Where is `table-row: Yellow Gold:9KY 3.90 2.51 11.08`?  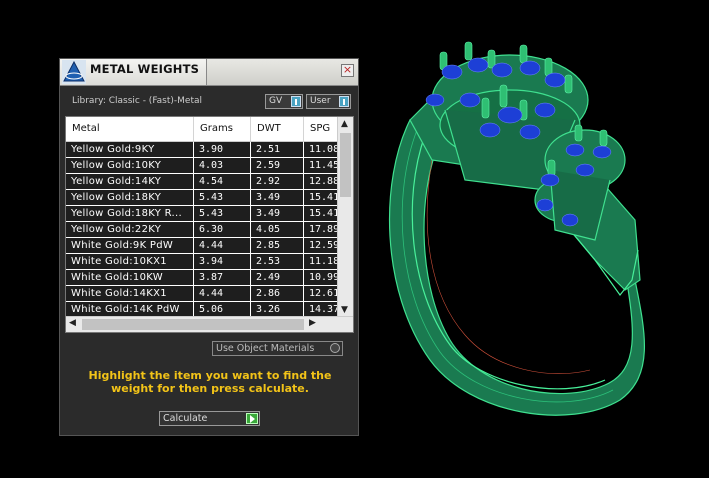
table-row: Yellow Gold:9KY 3.90 2.51 11.08 is located at coordinates (202, 150).